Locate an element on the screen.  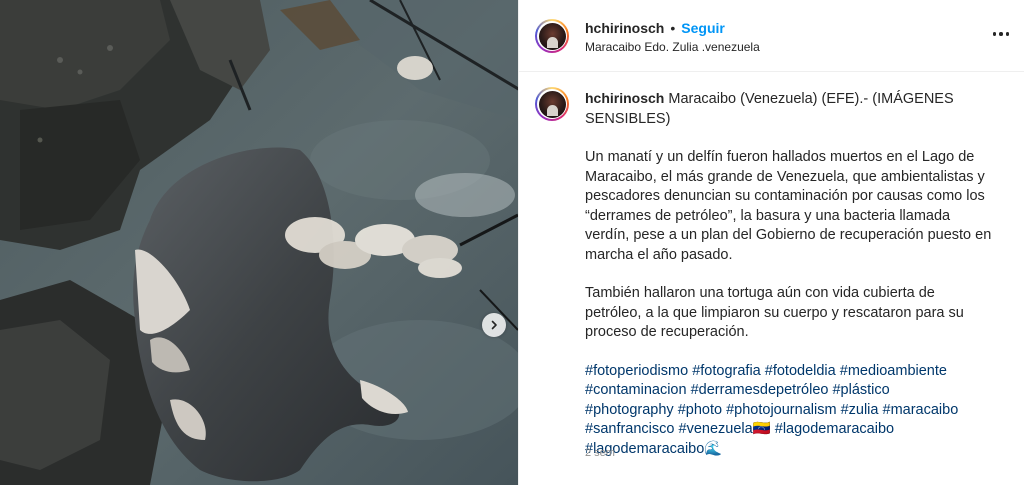
chevron-right-icon is located at coordinates (494, 325).